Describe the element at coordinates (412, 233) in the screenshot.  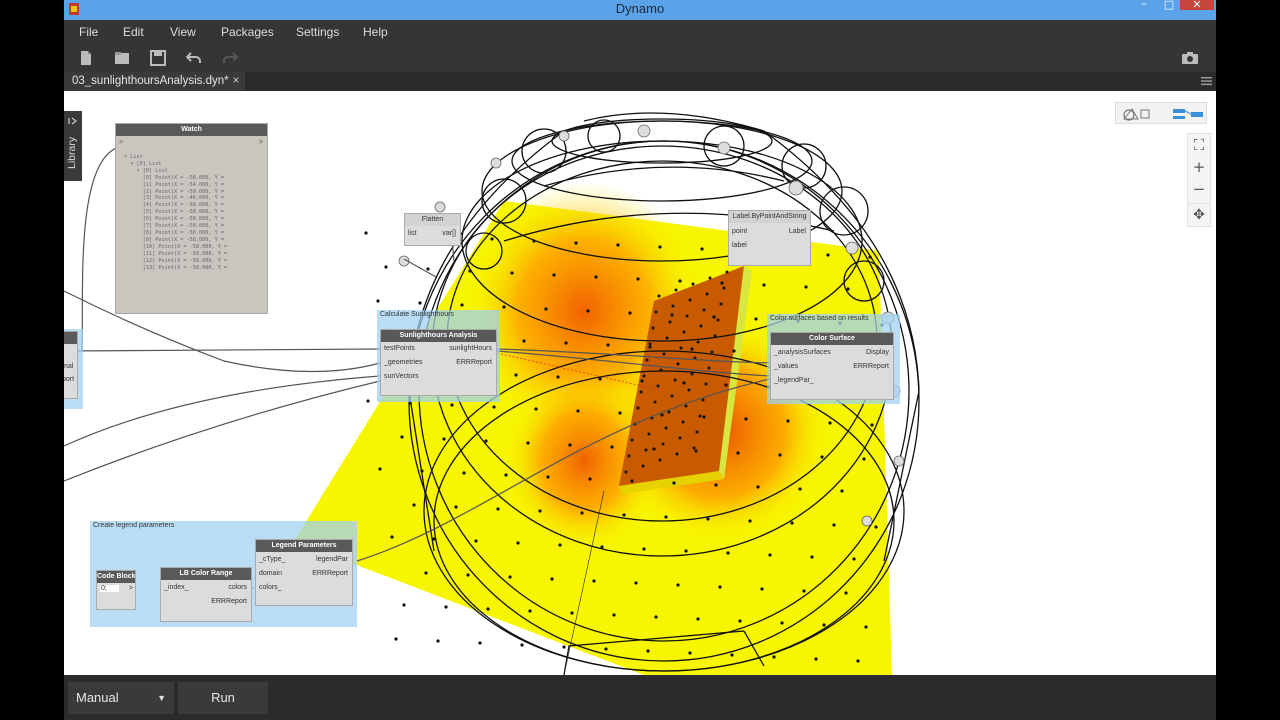
I see `port-list: list` at that location.